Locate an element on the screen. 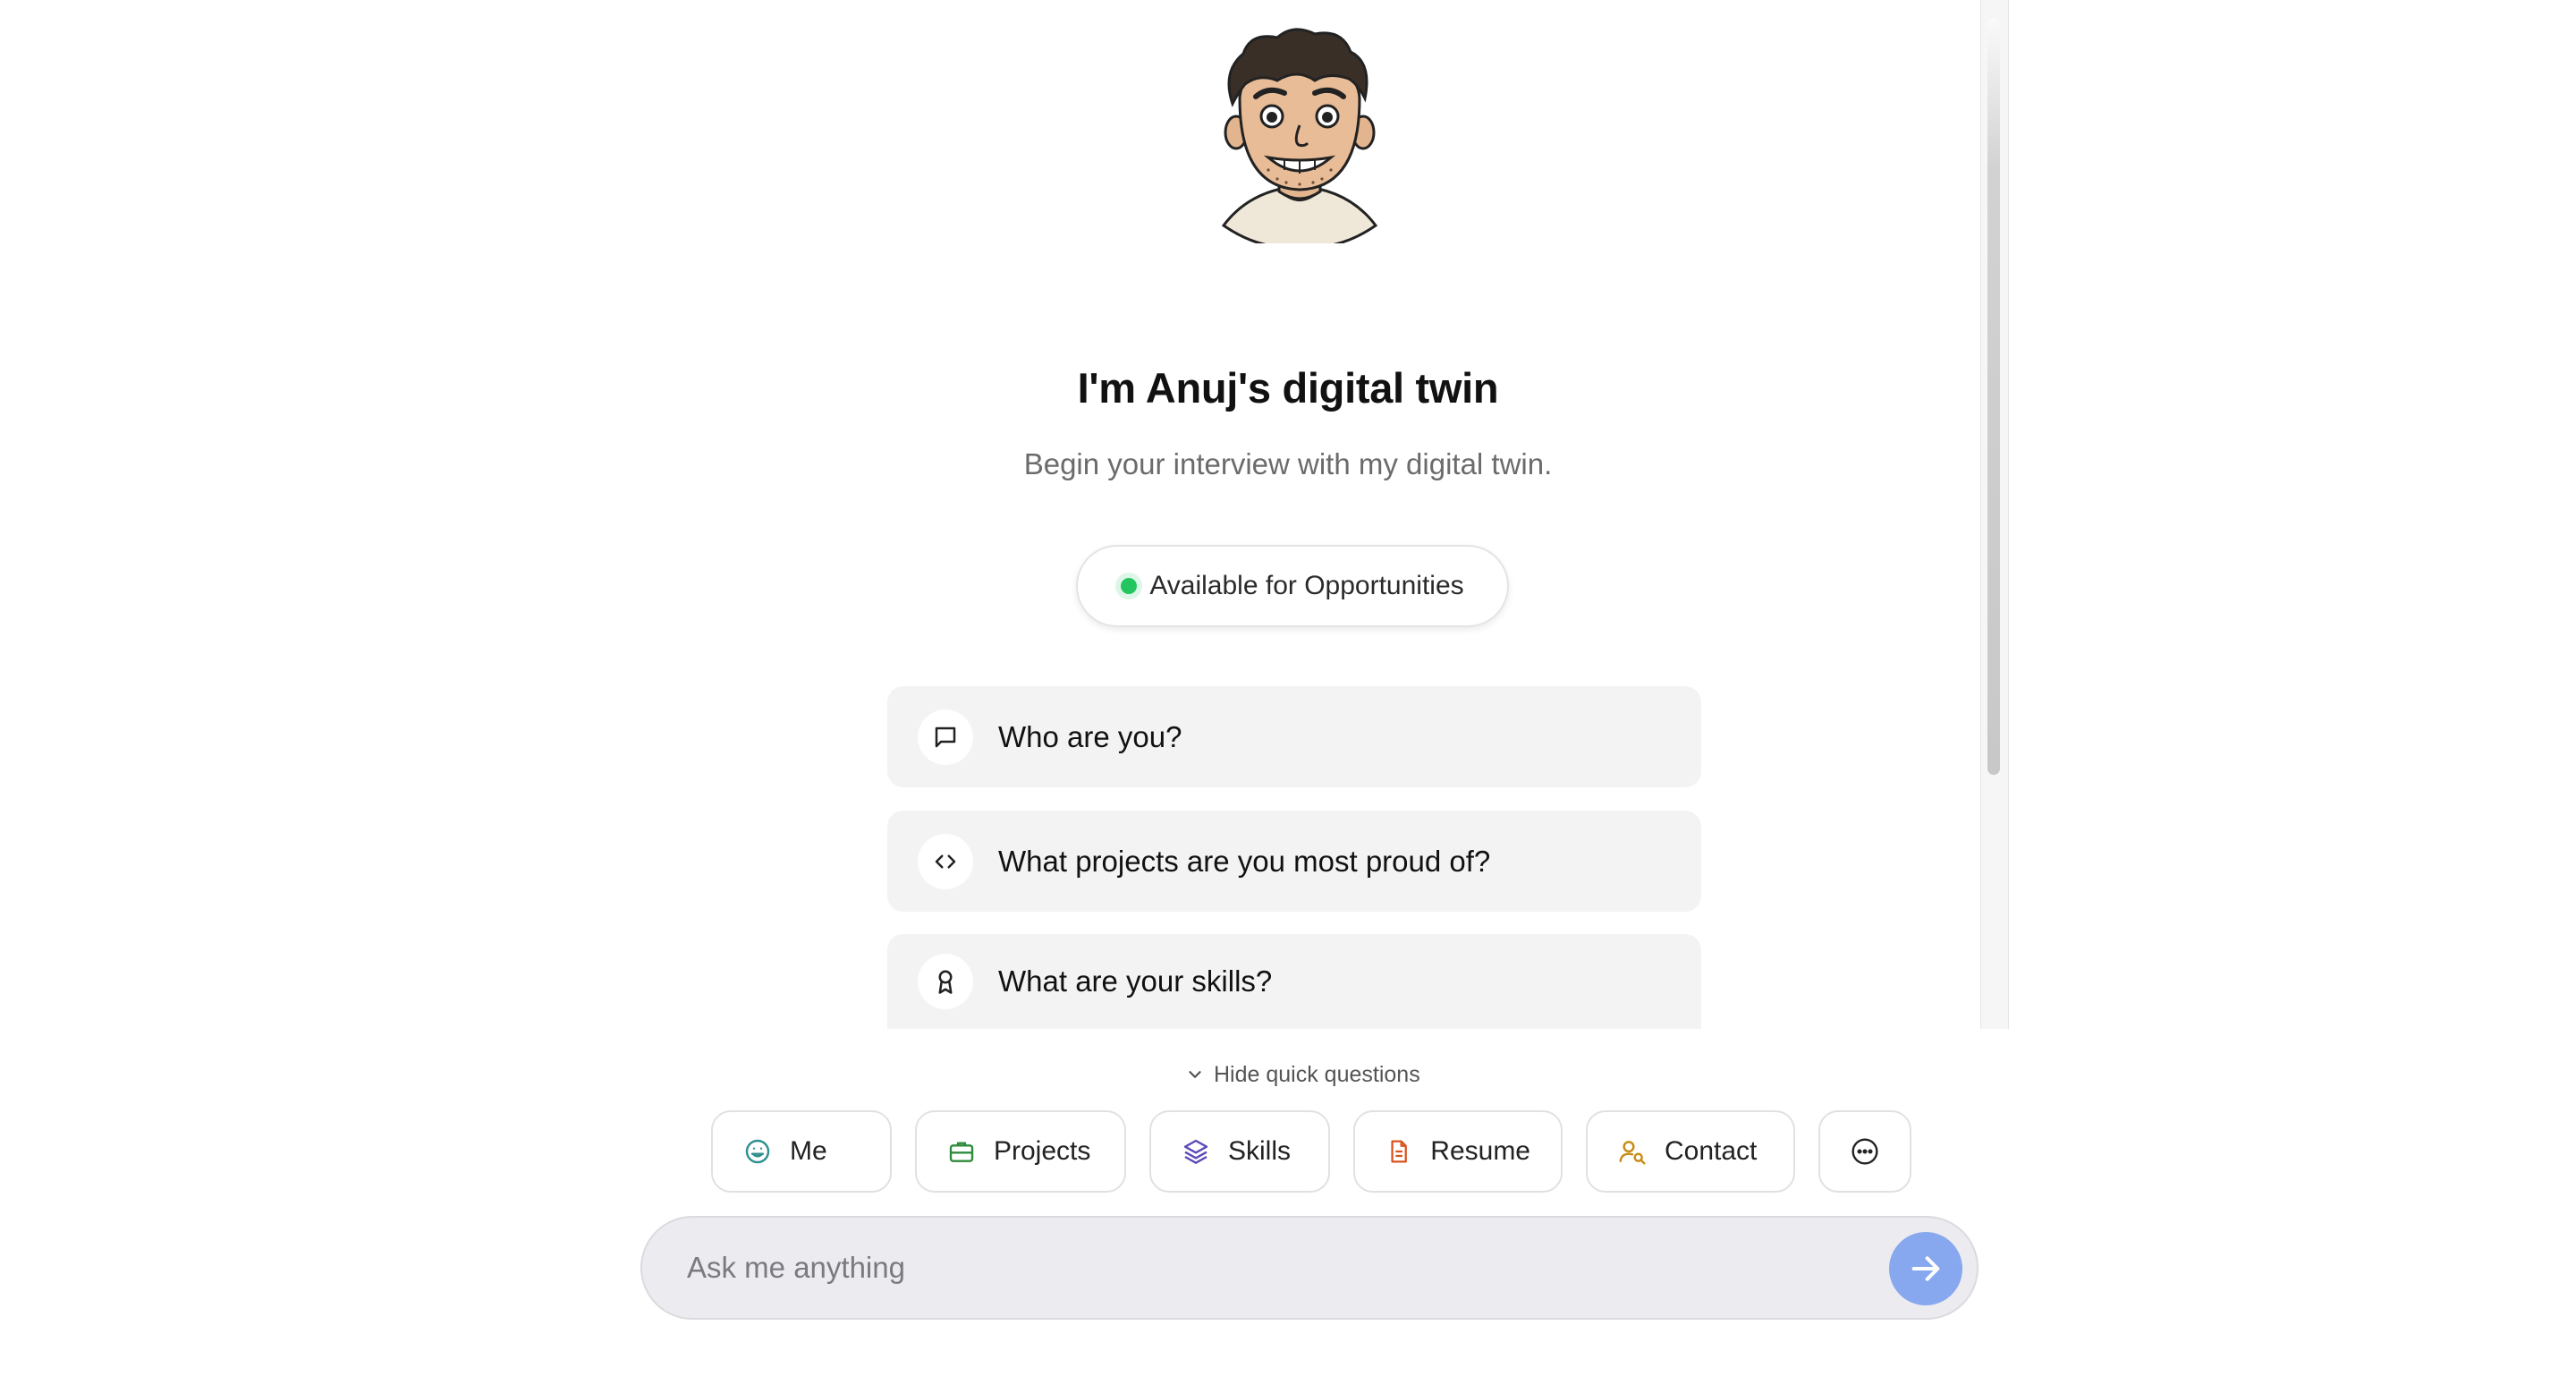  quick-question-skills: What are your skills? is located at coordinates (1294, 981).